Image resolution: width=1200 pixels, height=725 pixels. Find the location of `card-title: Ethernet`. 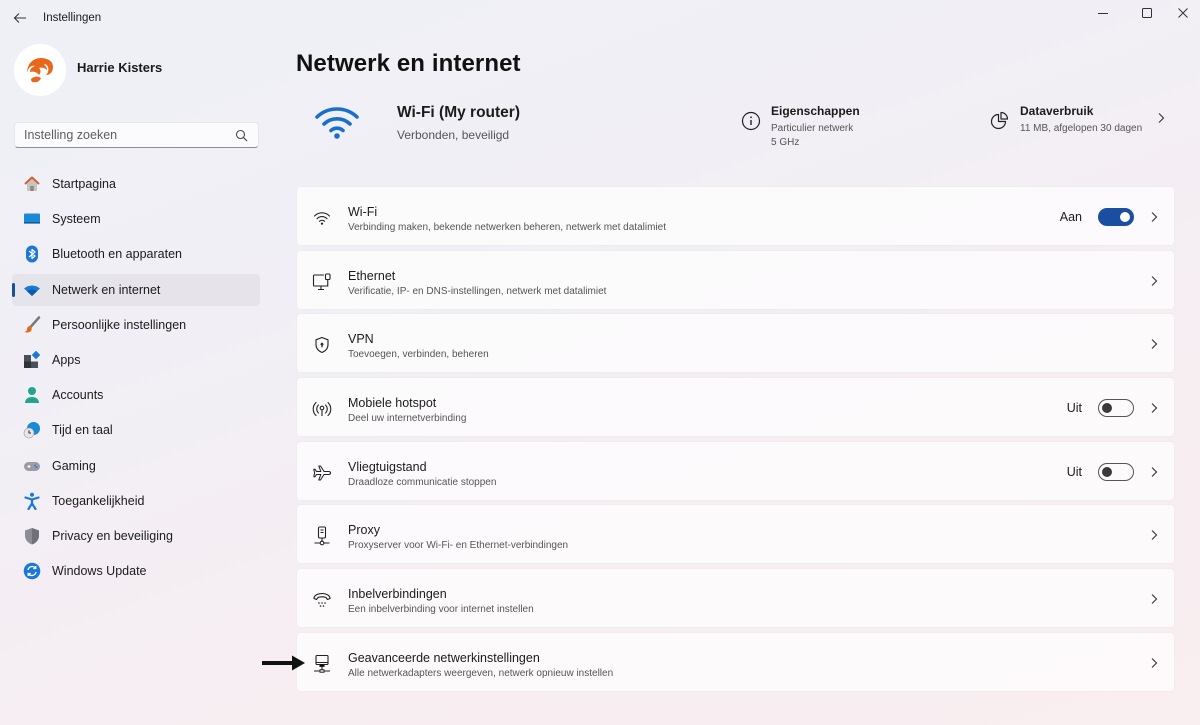

card-title: Ethernet is located at coordinates (372, 275).